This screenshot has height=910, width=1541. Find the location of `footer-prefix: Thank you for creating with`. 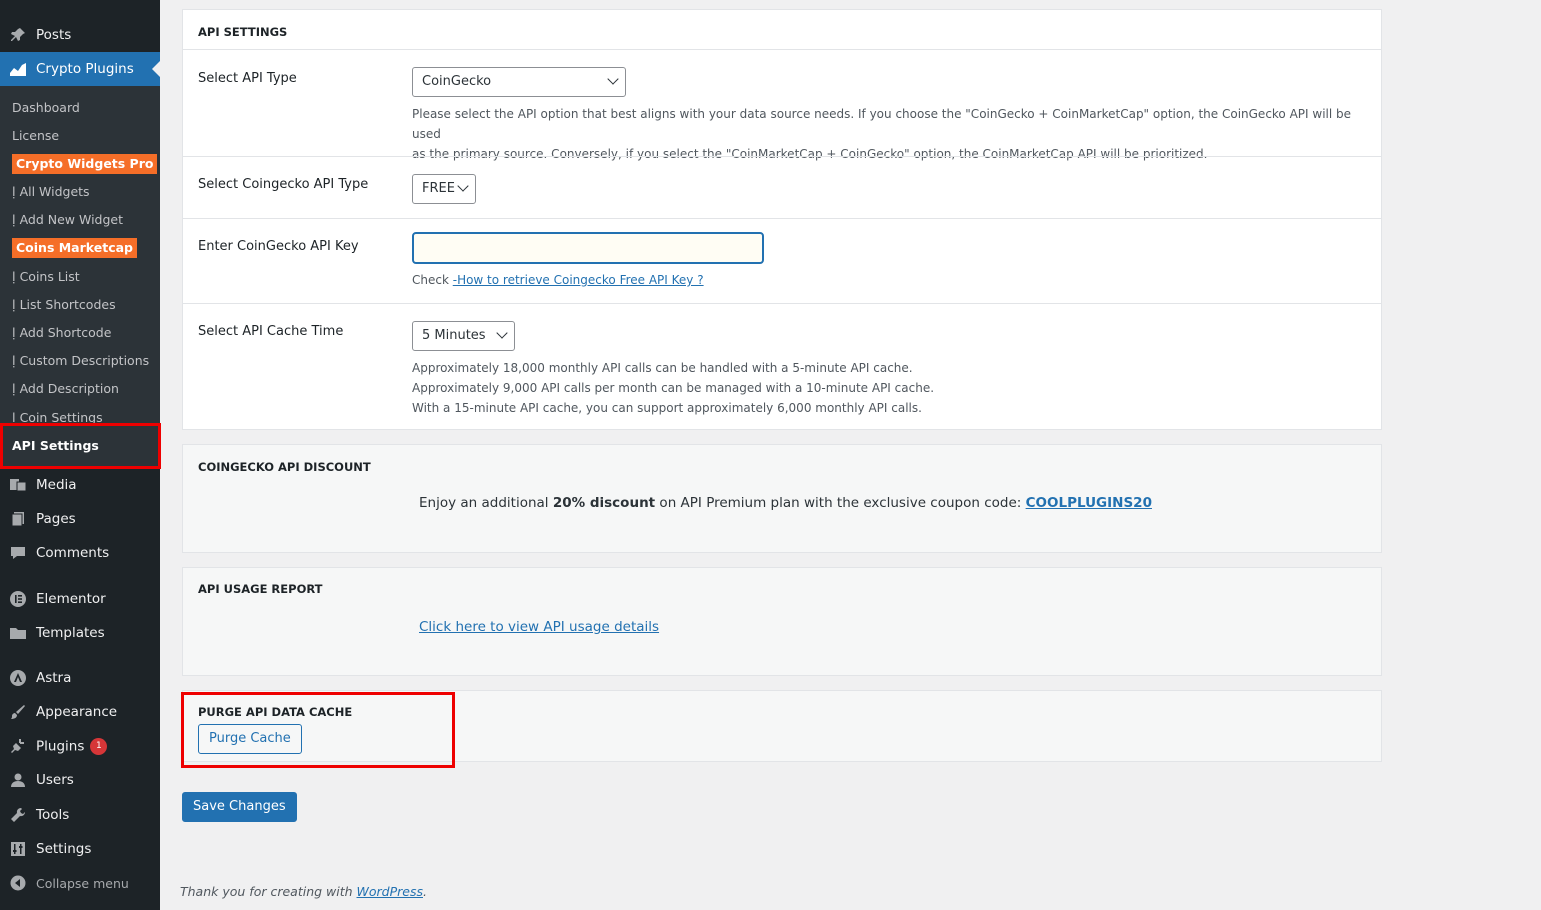

footer-prefix: Thank you for creating with is located at coordinates (268, 891).